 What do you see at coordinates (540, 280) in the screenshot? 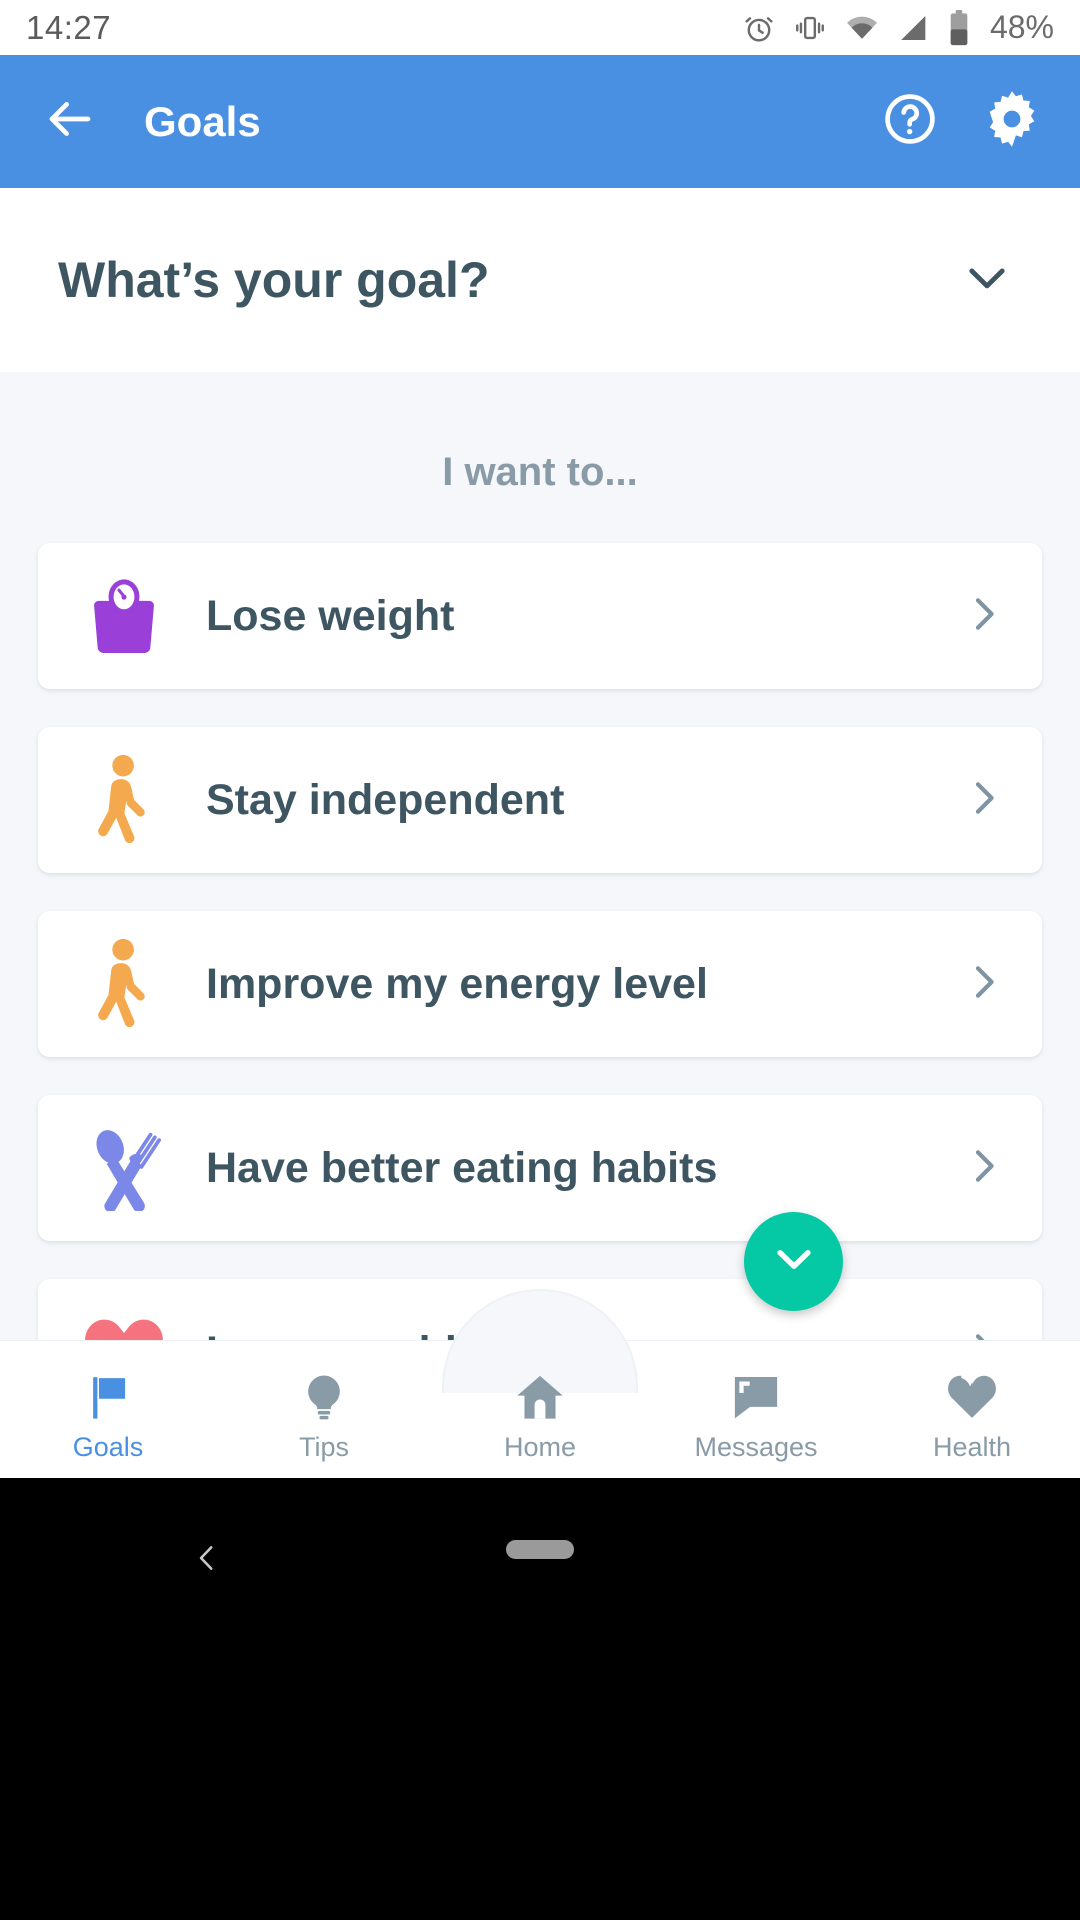
I see `question-header: What’s your goal?` at bounding box center [540, 280].